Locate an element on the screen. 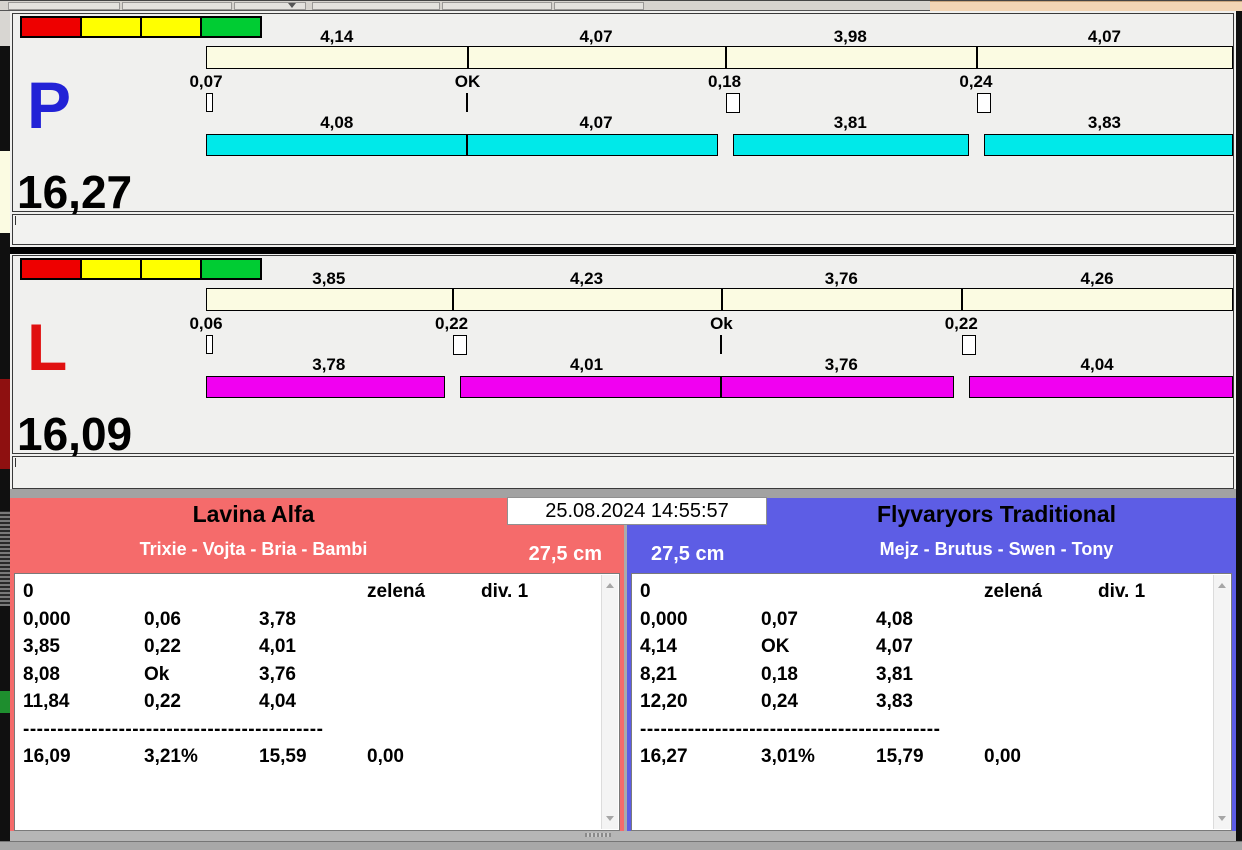 The image size is (1242, 850). run-time-value: 4,08 is located at coordinates (337, 122).